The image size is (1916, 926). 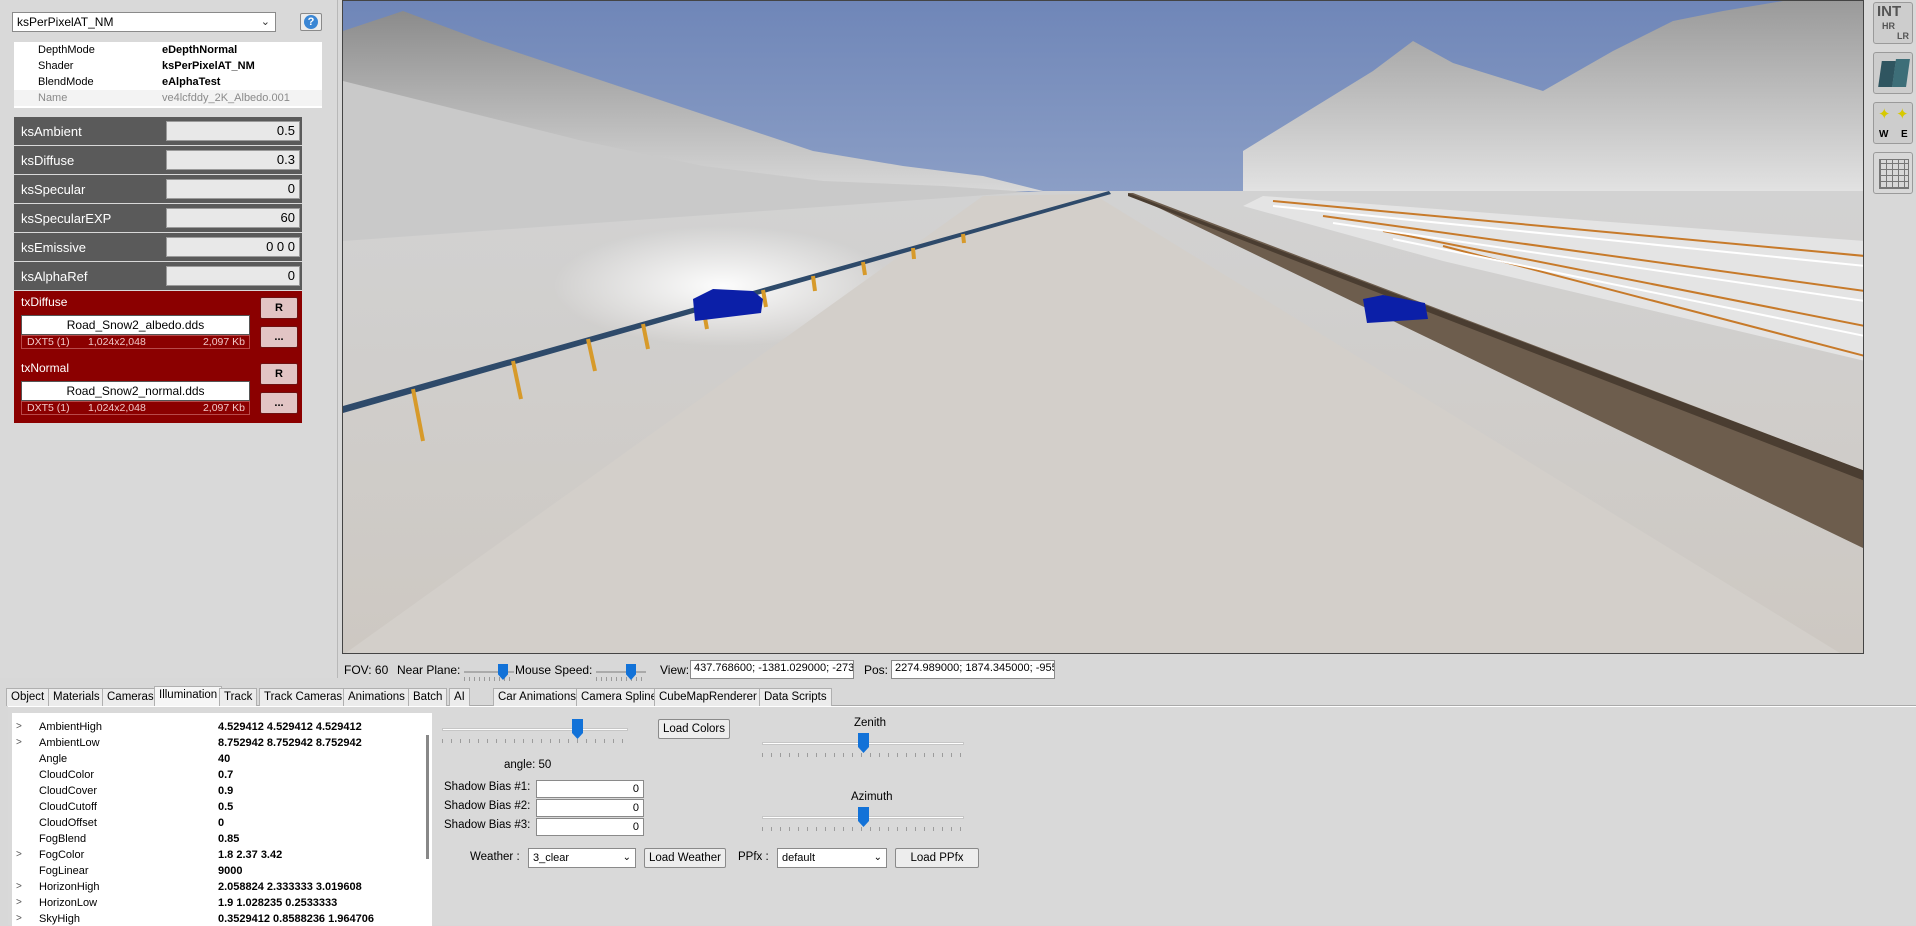 What do you see at coordinates (222, 903) in the screenshot?
I see `list-item: > HorizonLow 1.9 1.028235 0.2533333` at bounding box center [222, 903].